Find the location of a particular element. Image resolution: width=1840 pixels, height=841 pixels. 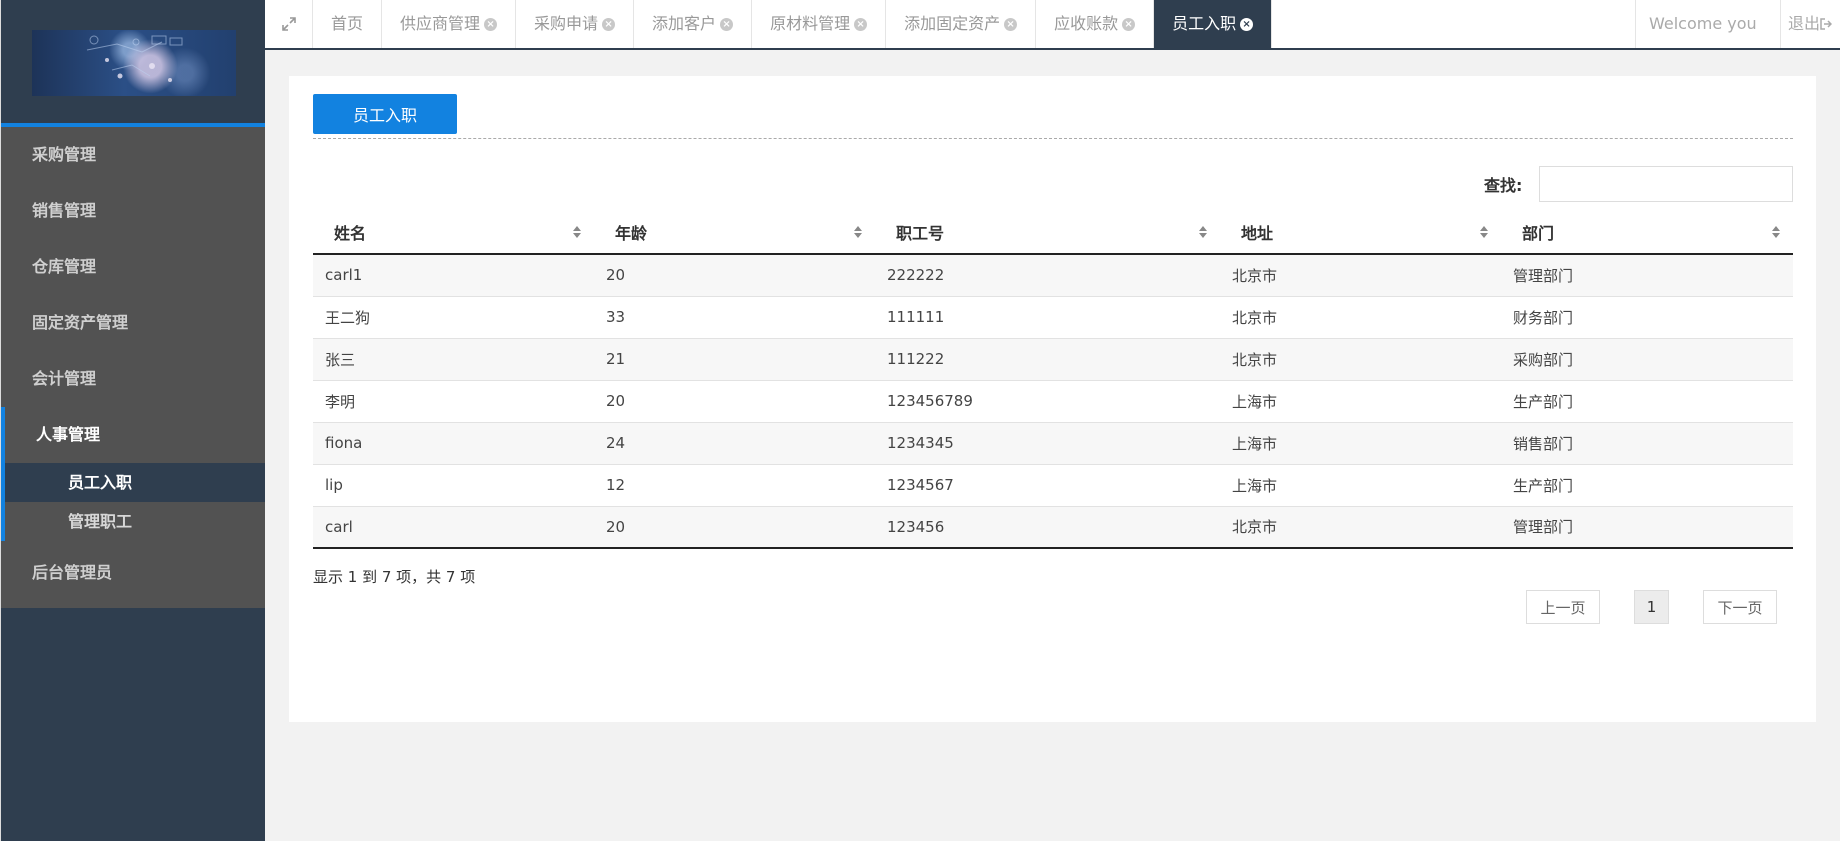

welcome-text: Welcome you is located at coordinates (1707, 24).